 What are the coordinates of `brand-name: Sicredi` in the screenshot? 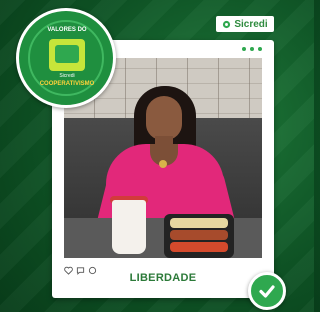 It's located at (251, 24).